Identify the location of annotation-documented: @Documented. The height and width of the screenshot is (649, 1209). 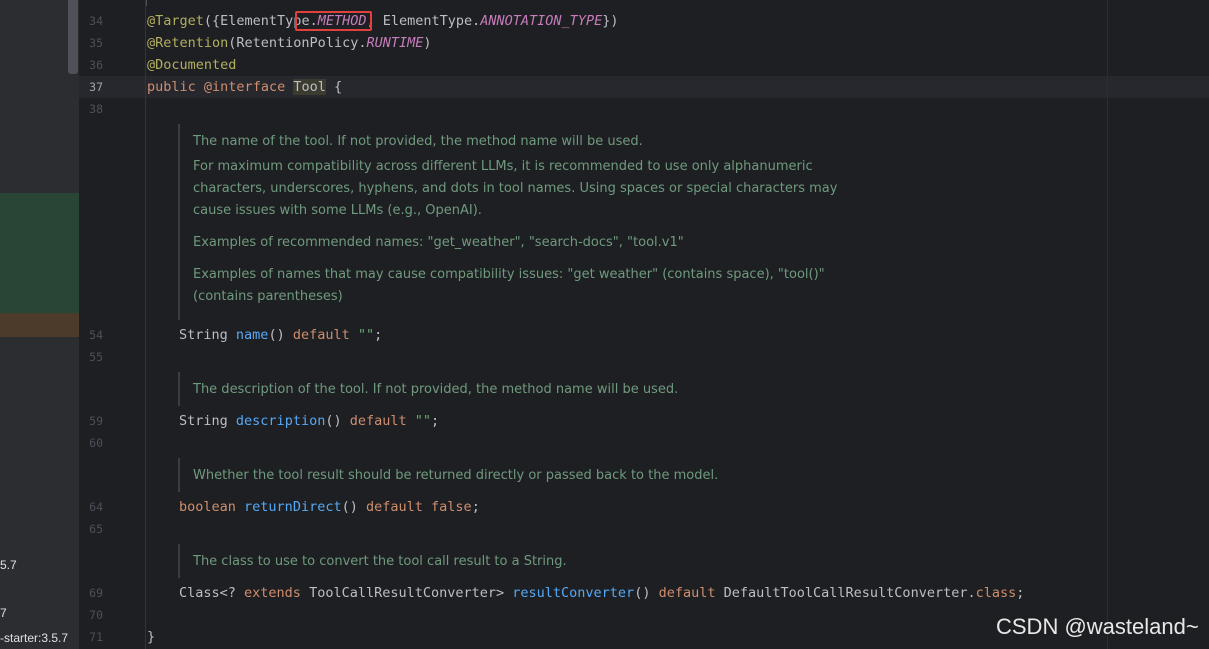
(192, 65).